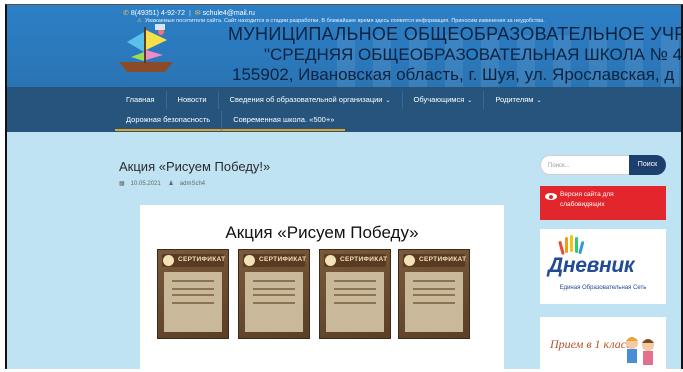  I want to click on contact-line: ✆ 8(49351) 4-92-72 | ✉ schule4@mail.ru, so click(189, 13).